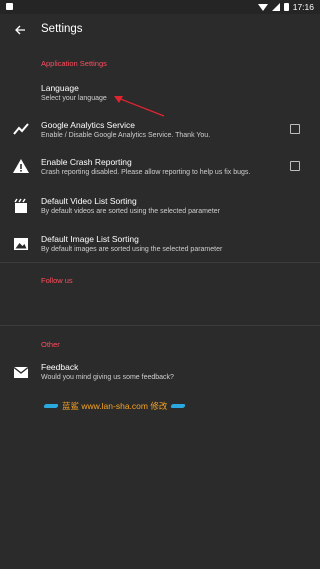 The height and width of the screenshot is (569, 320). I want to click on image-icon, so click(21, 244).